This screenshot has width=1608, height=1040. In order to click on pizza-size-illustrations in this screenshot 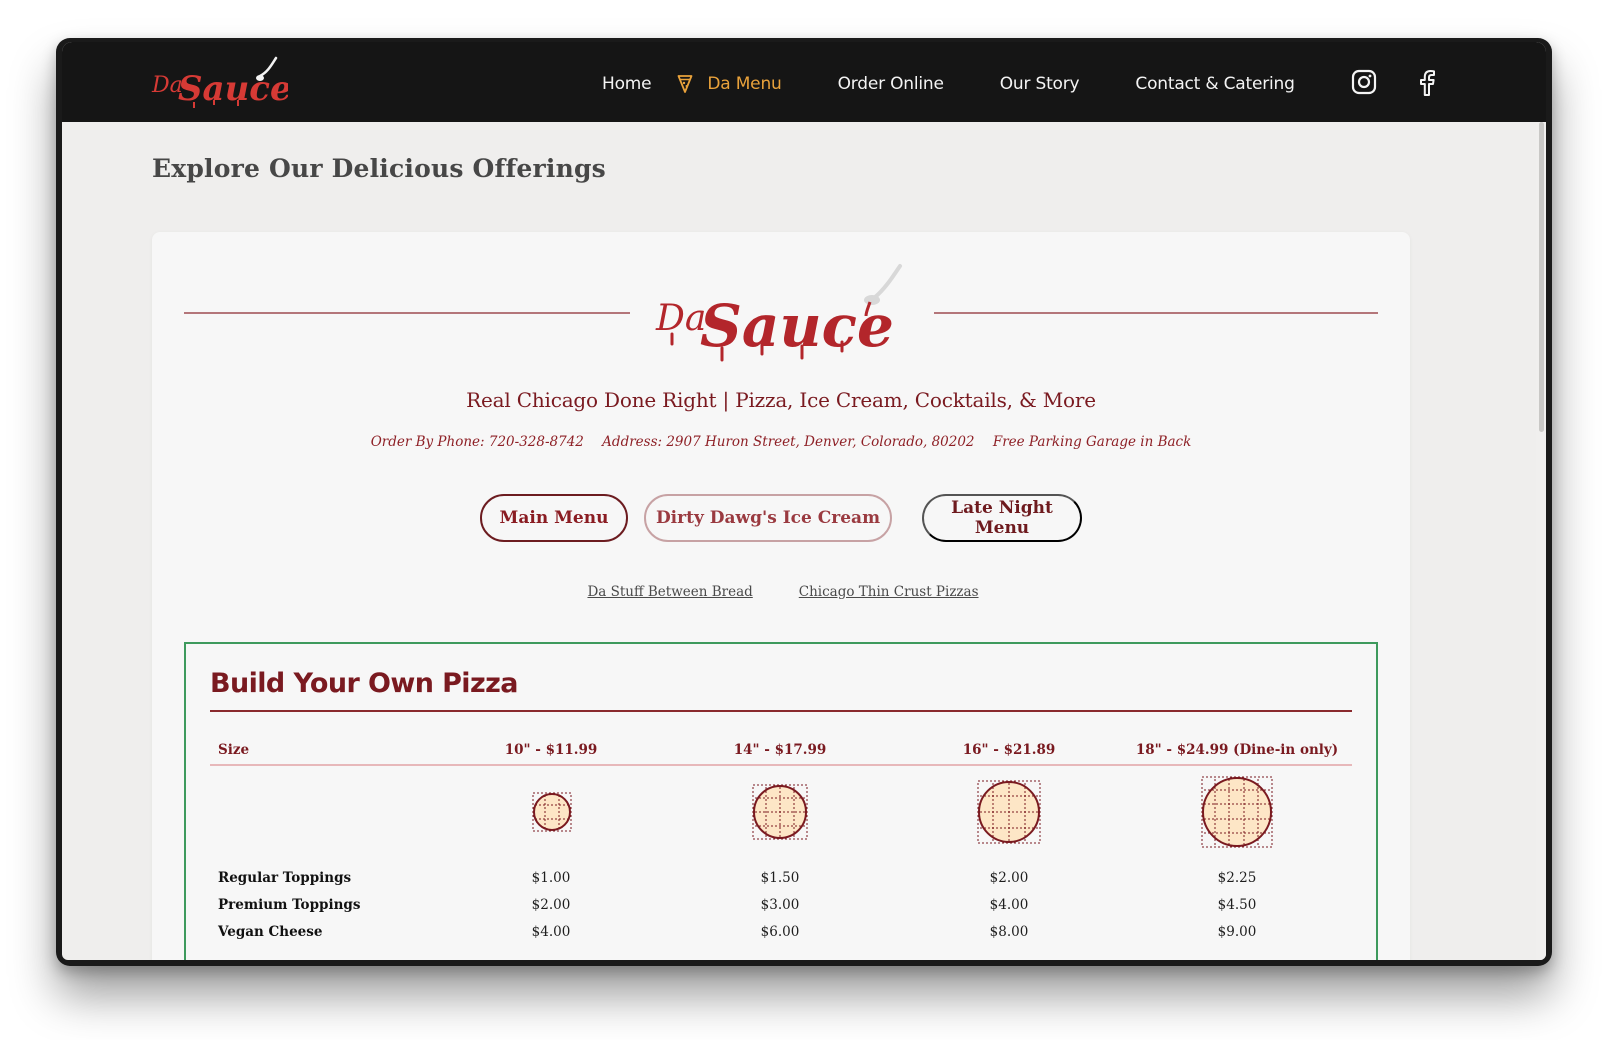, I will do `click(781, 811)`.